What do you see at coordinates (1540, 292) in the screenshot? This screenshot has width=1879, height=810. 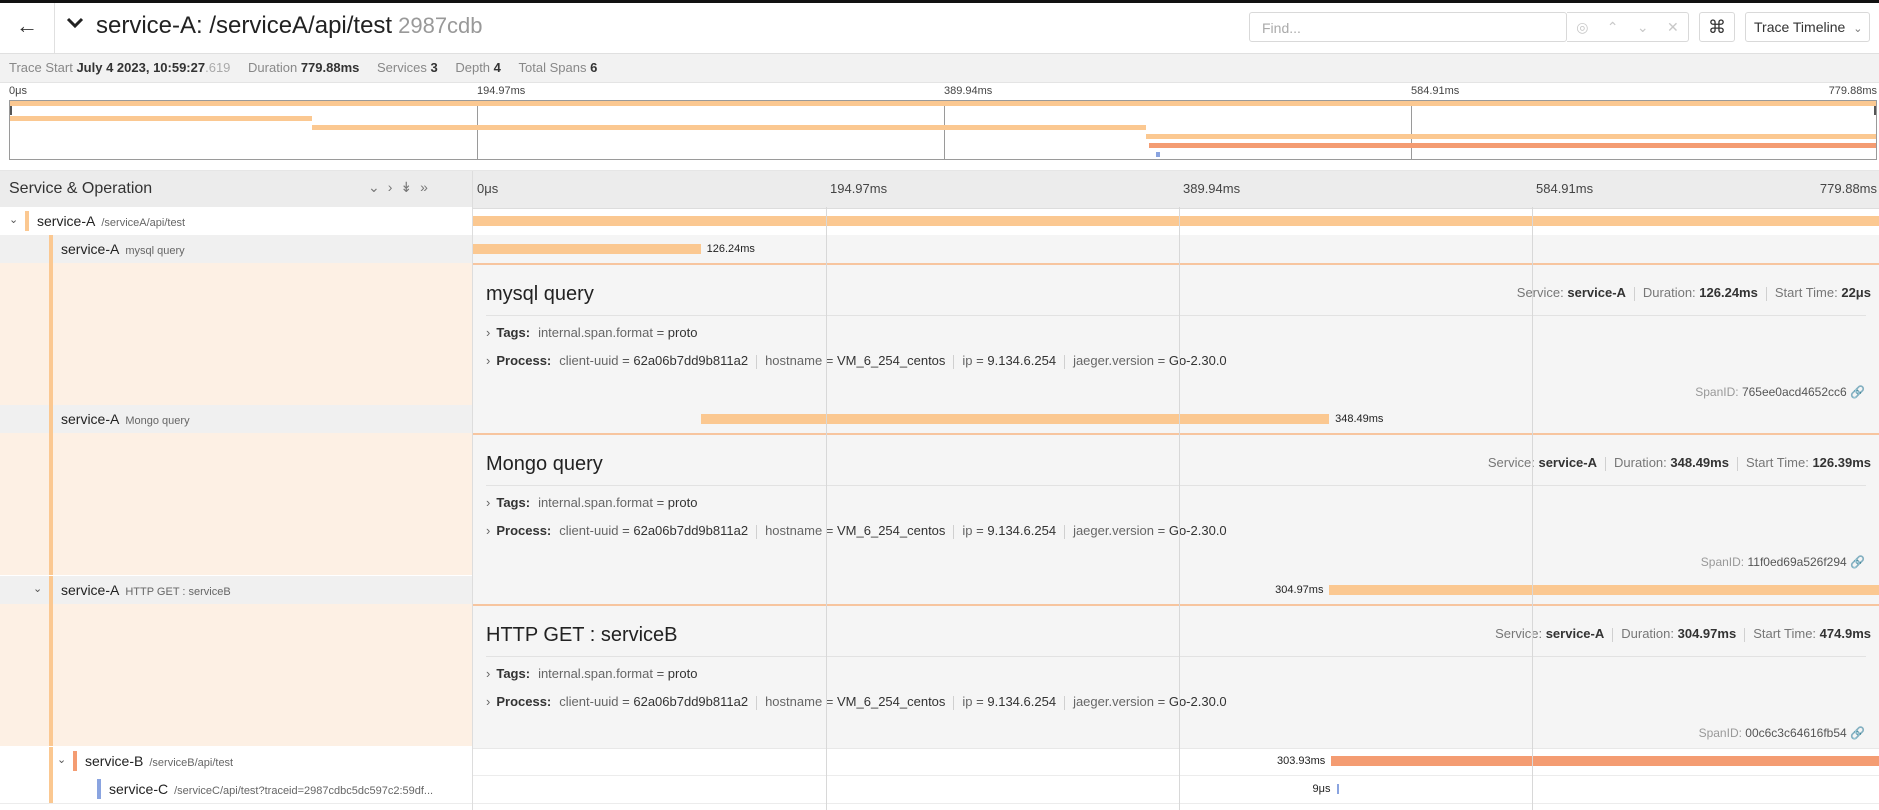 I see `service-label: Service:` at bounding box center [1540, 292].